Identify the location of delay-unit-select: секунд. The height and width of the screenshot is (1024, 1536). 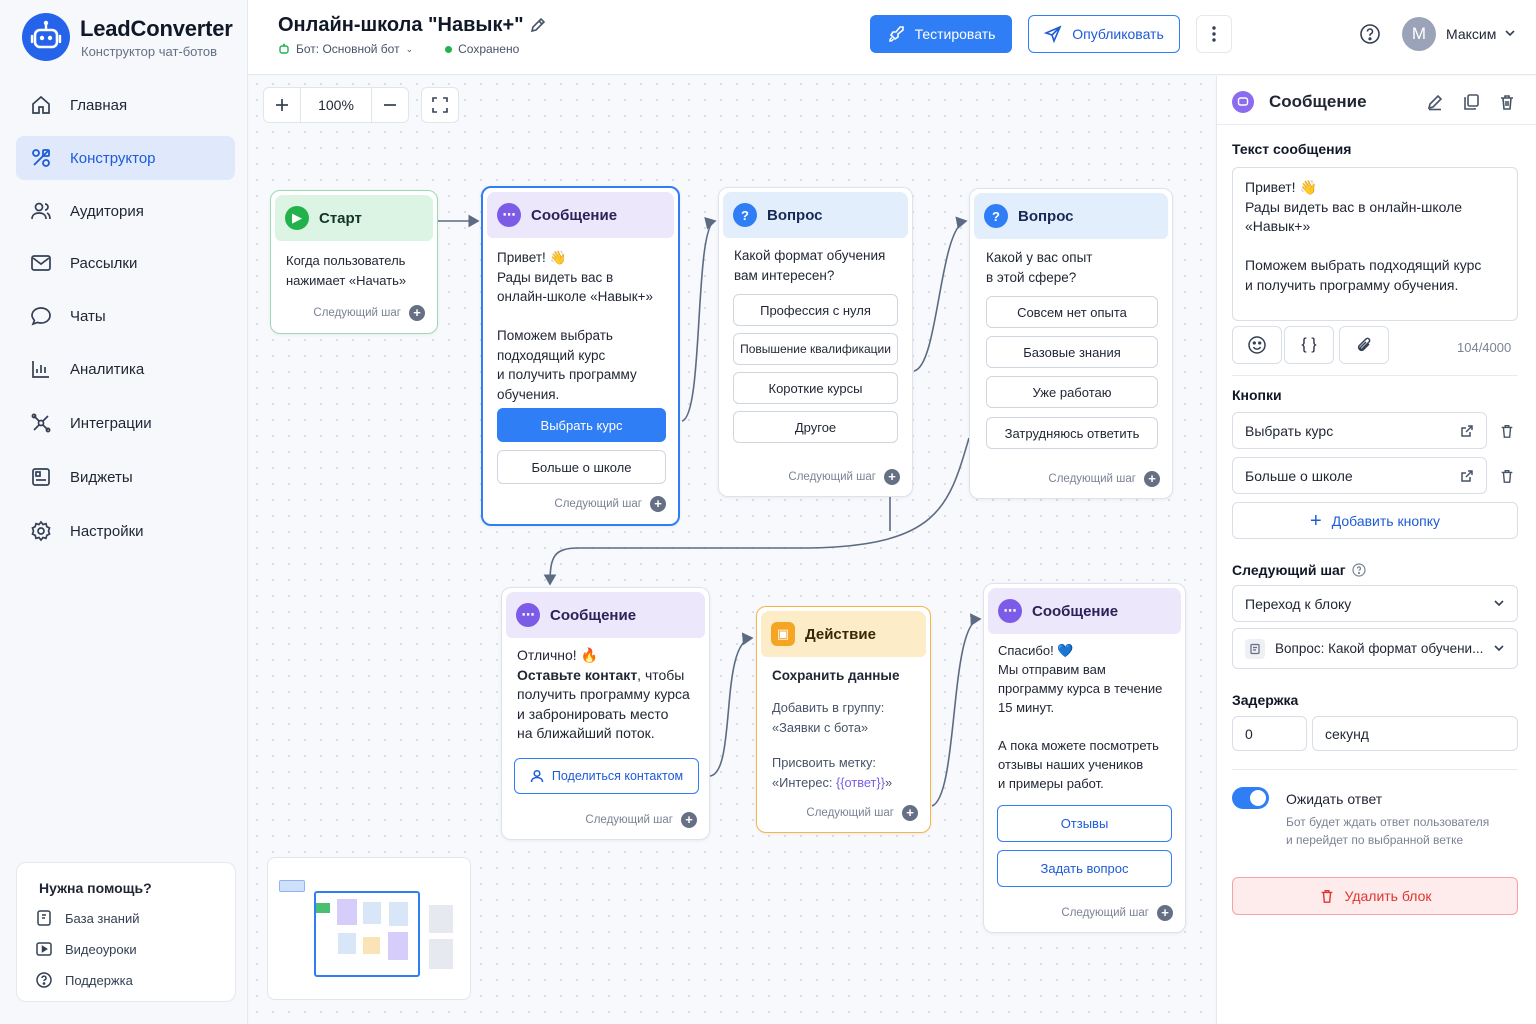
(1415, 733).